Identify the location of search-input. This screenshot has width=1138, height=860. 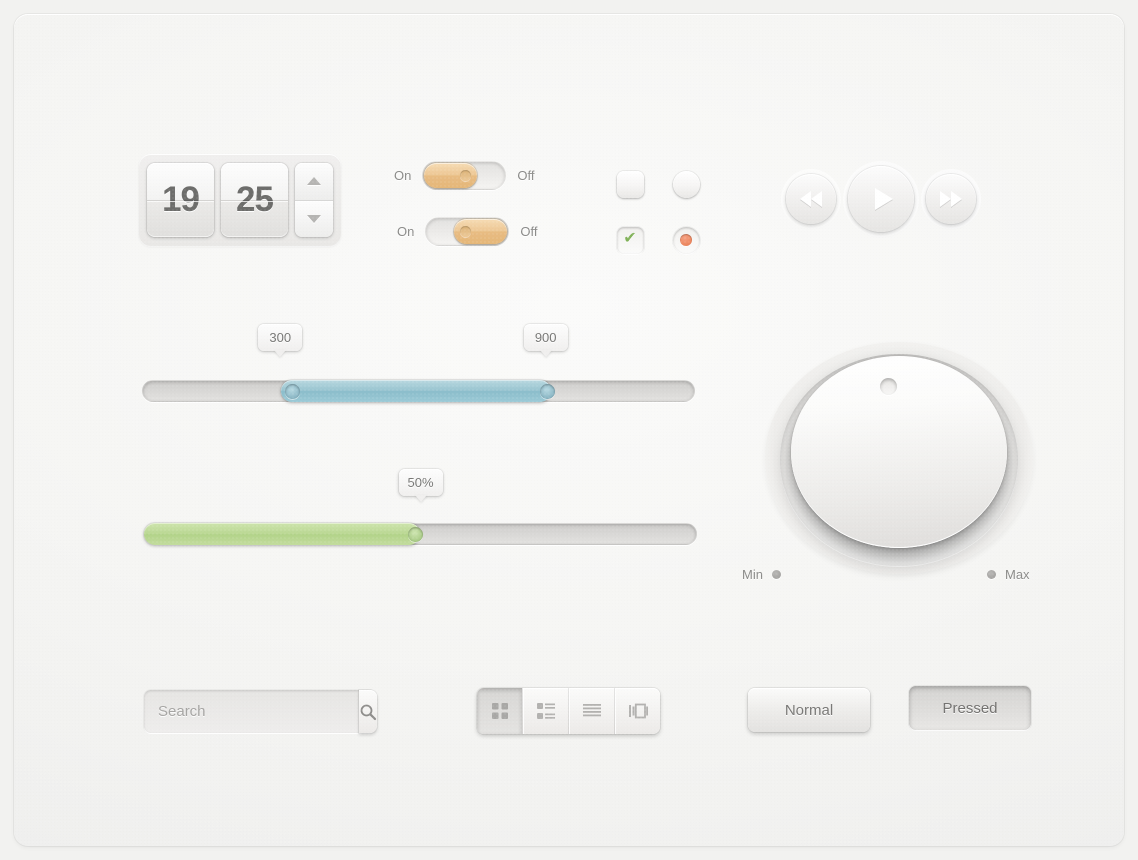
(251, 711).